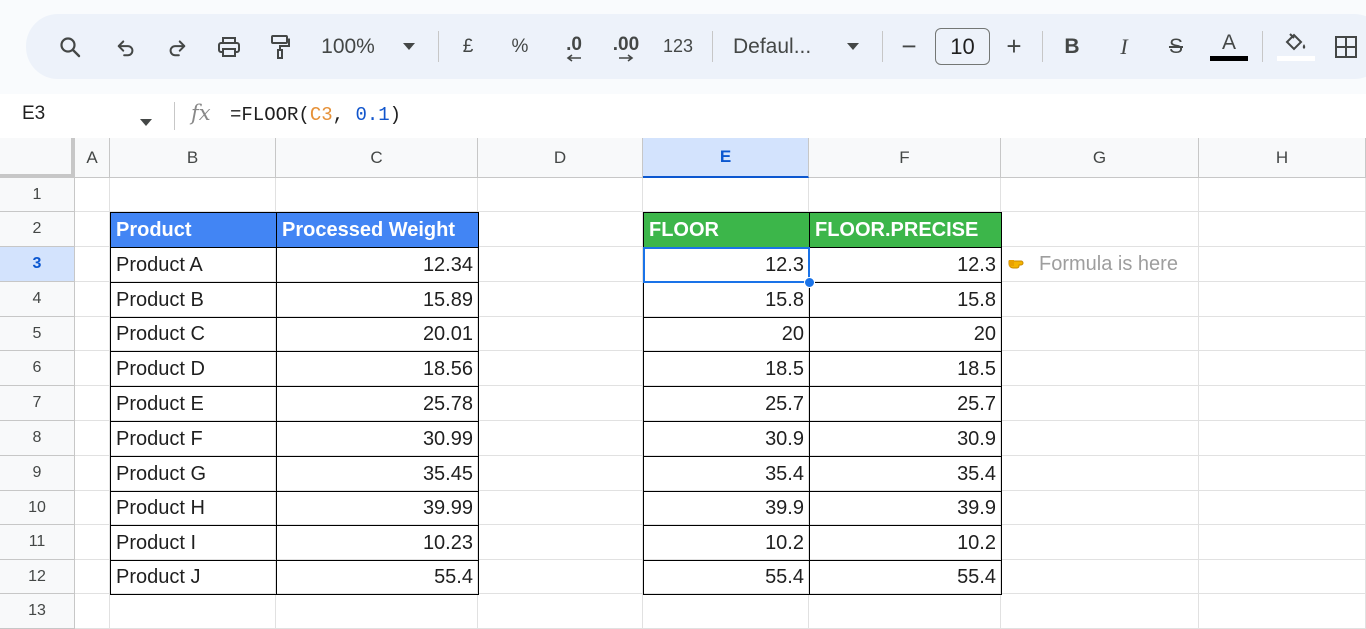  I want to click on strikethrough-button: S, so click(1176, 46).